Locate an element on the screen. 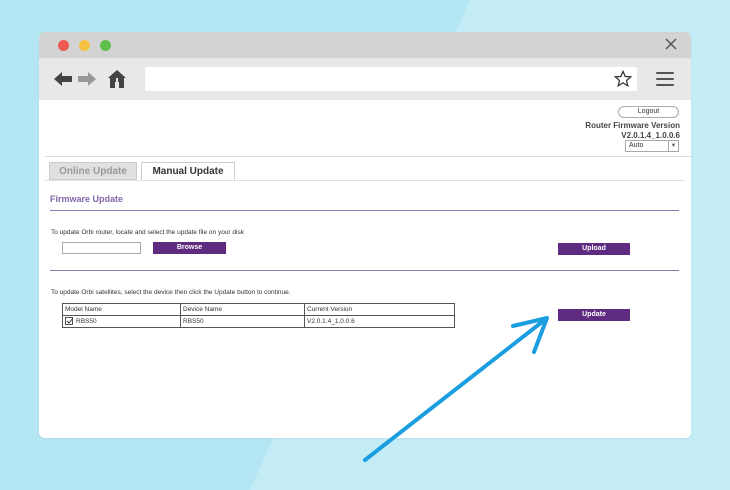 The width and height of the screenshot is (730, 490). forward-arrow-icon is located at coordinates (87, 79).